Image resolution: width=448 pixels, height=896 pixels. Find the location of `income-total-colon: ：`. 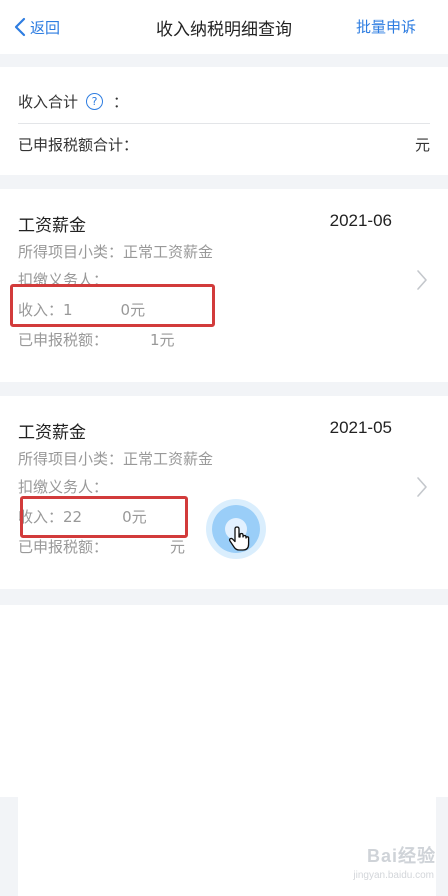

income-total-colon: ： is located at coordinates (121, 102).